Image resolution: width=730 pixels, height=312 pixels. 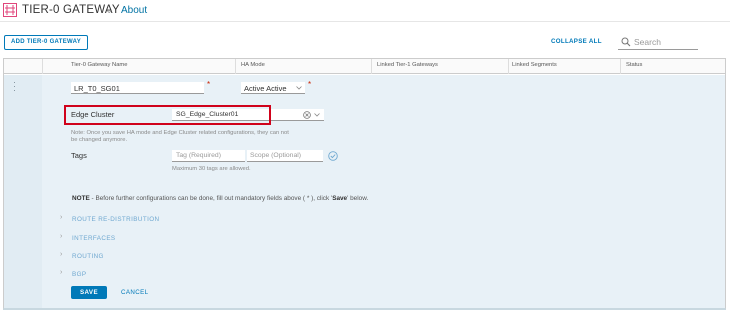 What do you see at coordinates (99, 65) in the screenshot?
I see `column-header-name: Tier-0 Gateway Name` at bounding box center [99, 65].